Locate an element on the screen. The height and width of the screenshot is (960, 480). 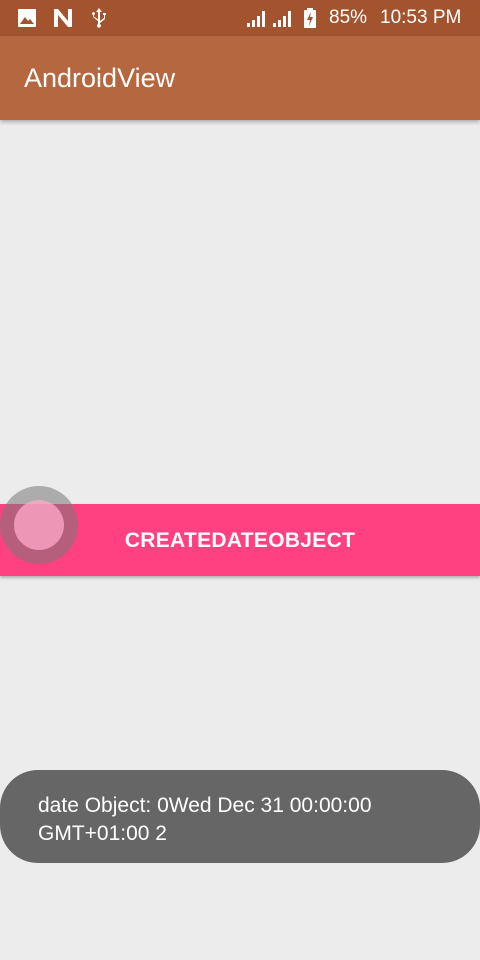
touch-indicator is located at coordinates (39, 525).